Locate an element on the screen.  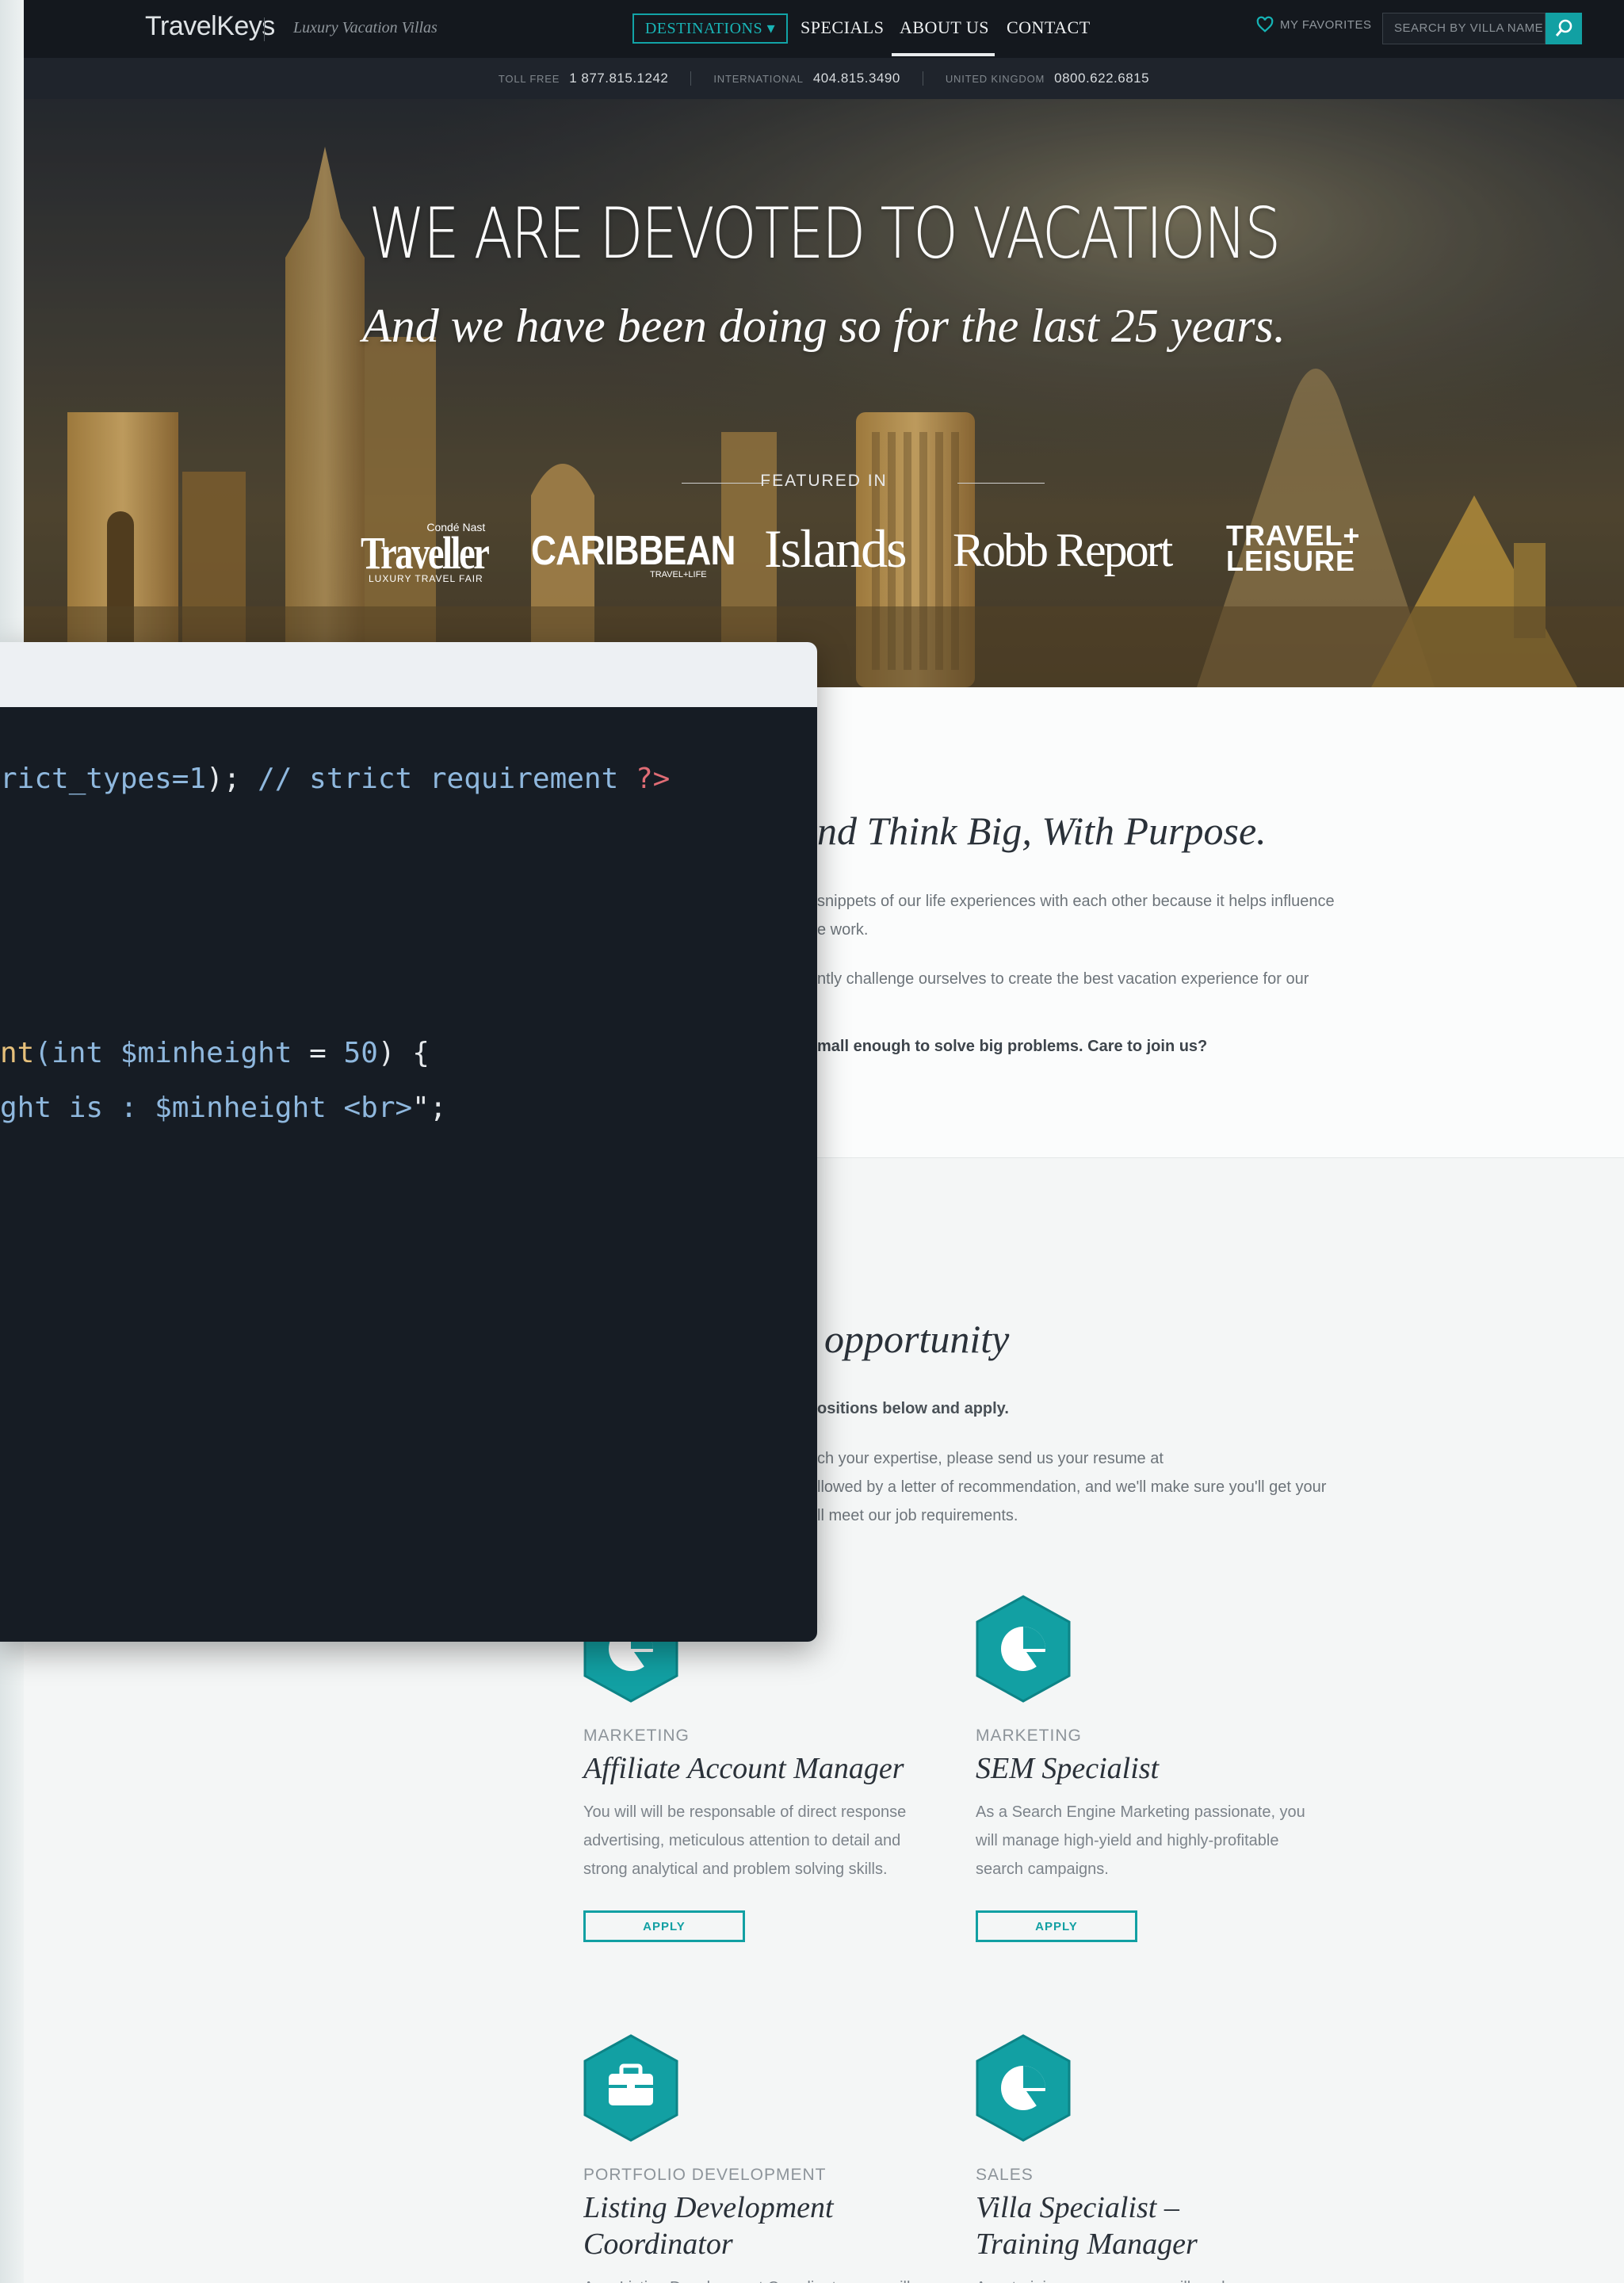
careers-intro-bold: ositions below and apply. is located at coordinates (913, 1408).